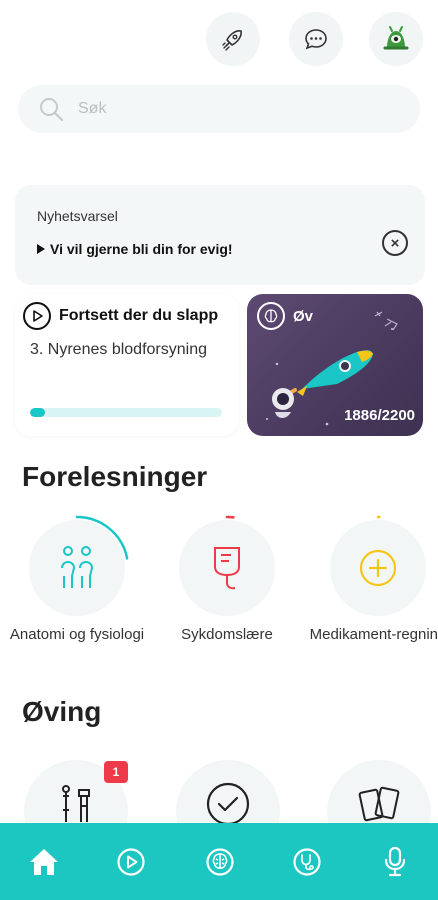 Image resolution: width=438 pixels, height=900 pixels. I want to click on stethoscope-icon, so click(307, 862).